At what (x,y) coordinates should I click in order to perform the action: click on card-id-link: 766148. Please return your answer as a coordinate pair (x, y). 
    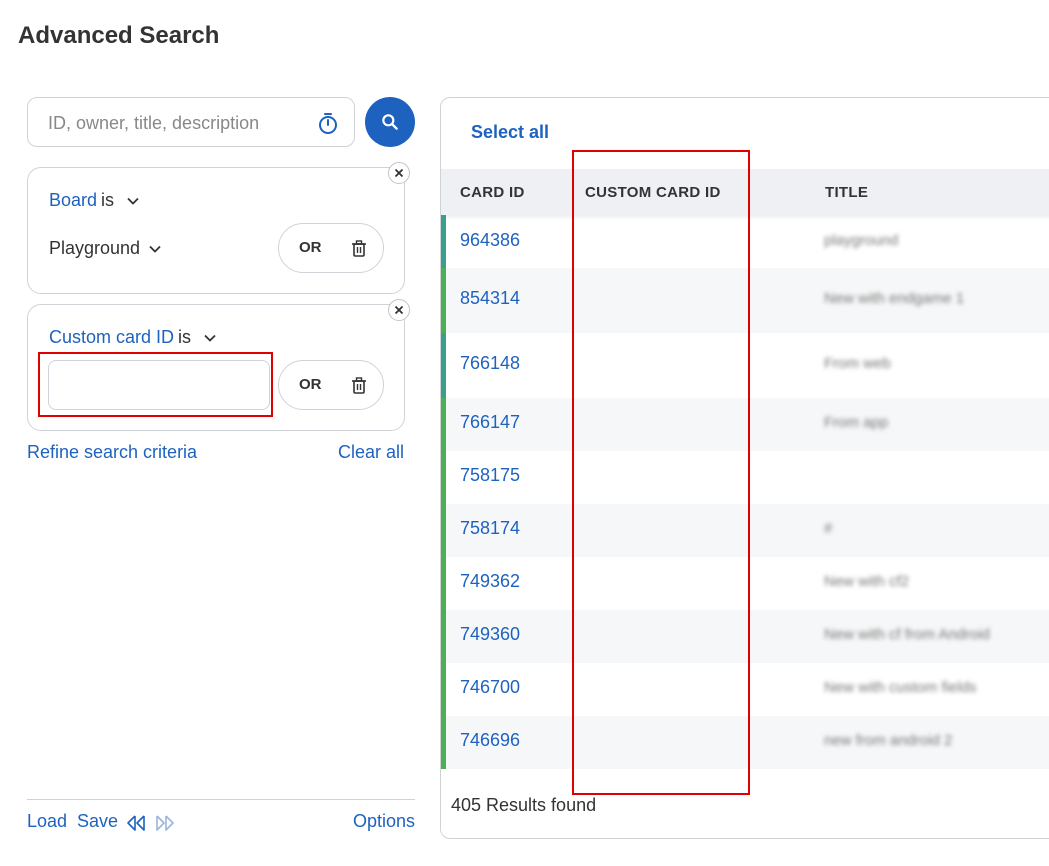
    Looking at the image, I should click on (490, 363).